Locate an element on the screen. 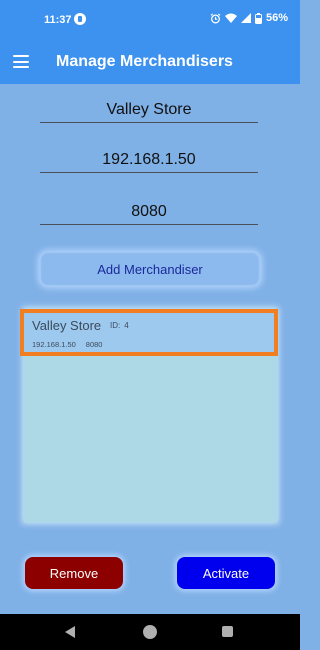  merchandiser-address: 192.168.1.50 8080 is located at coordinates (67, 344).